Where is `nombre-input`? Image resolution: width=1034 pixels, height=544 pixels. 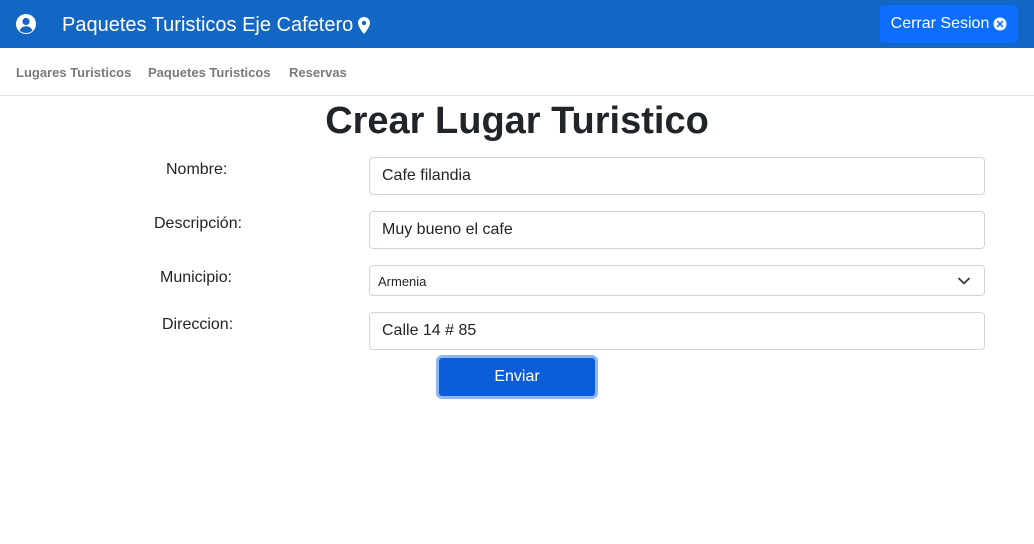
nombre-input is located at coordinates (677, 176).